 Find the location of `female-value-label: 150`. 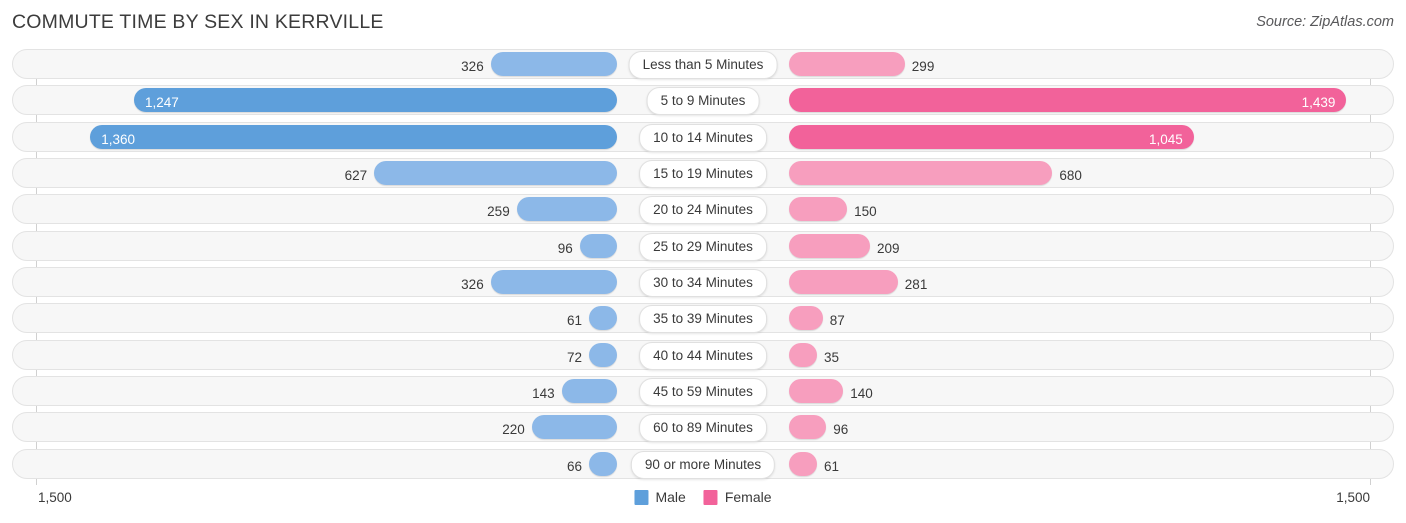

female-value-label: 150 is located at coordinates (865, 212).